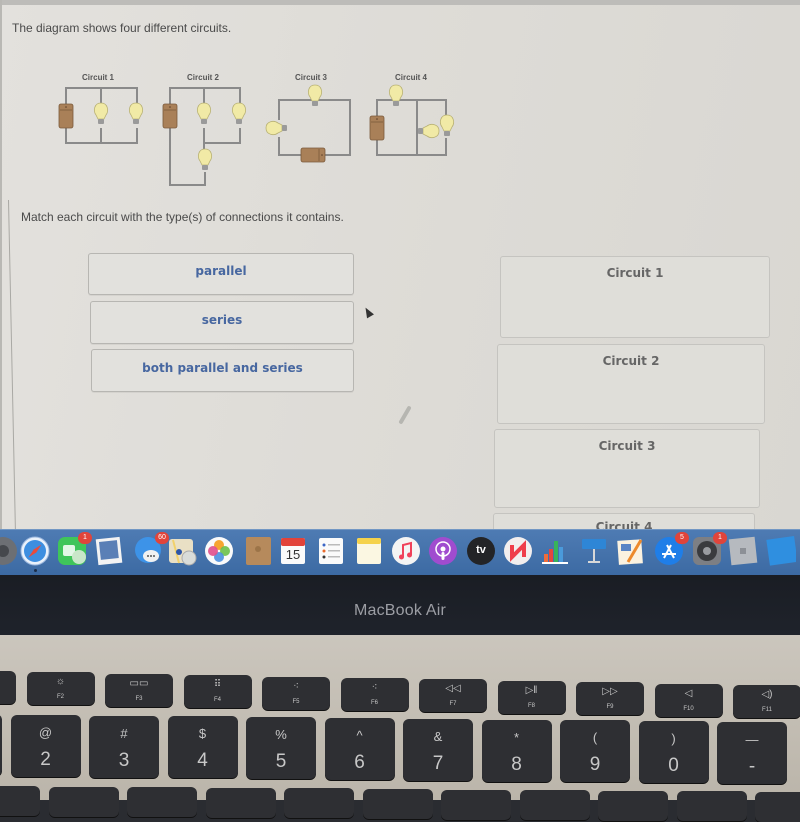  What do you see at coordinates (610, 692) in the screenshot?
I see `key-symbol-icon: ▷▷` at bounding box center [610, 692].